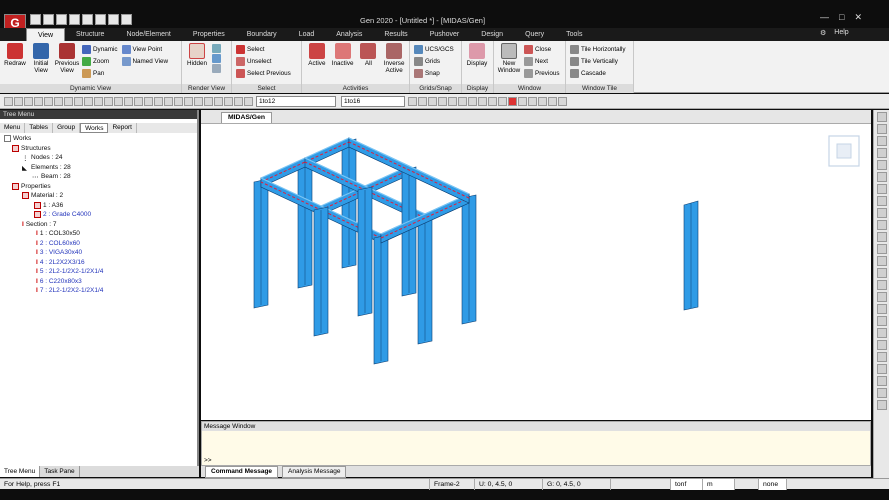  Describe the element at coordinates (512, 101) in the screenshot. I see `record-icon` at that location.